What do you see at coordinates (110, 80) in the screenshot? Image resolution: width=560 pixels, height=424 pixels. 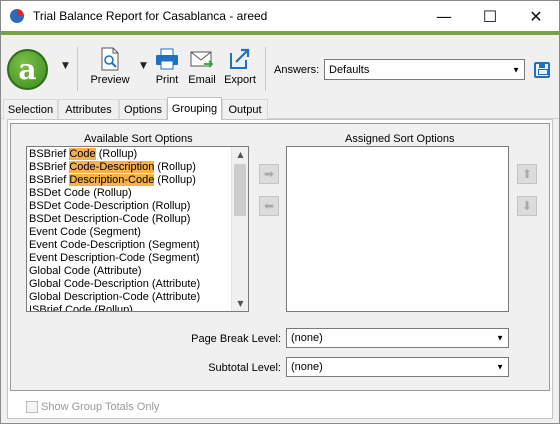 I see `preview-label: Preview` at bounding box center [110, 80].